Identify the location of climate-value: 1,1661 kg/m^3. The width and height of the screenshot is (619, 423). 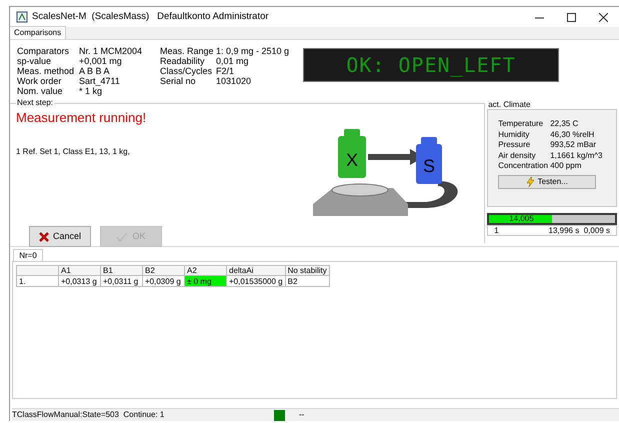
(576, 155).